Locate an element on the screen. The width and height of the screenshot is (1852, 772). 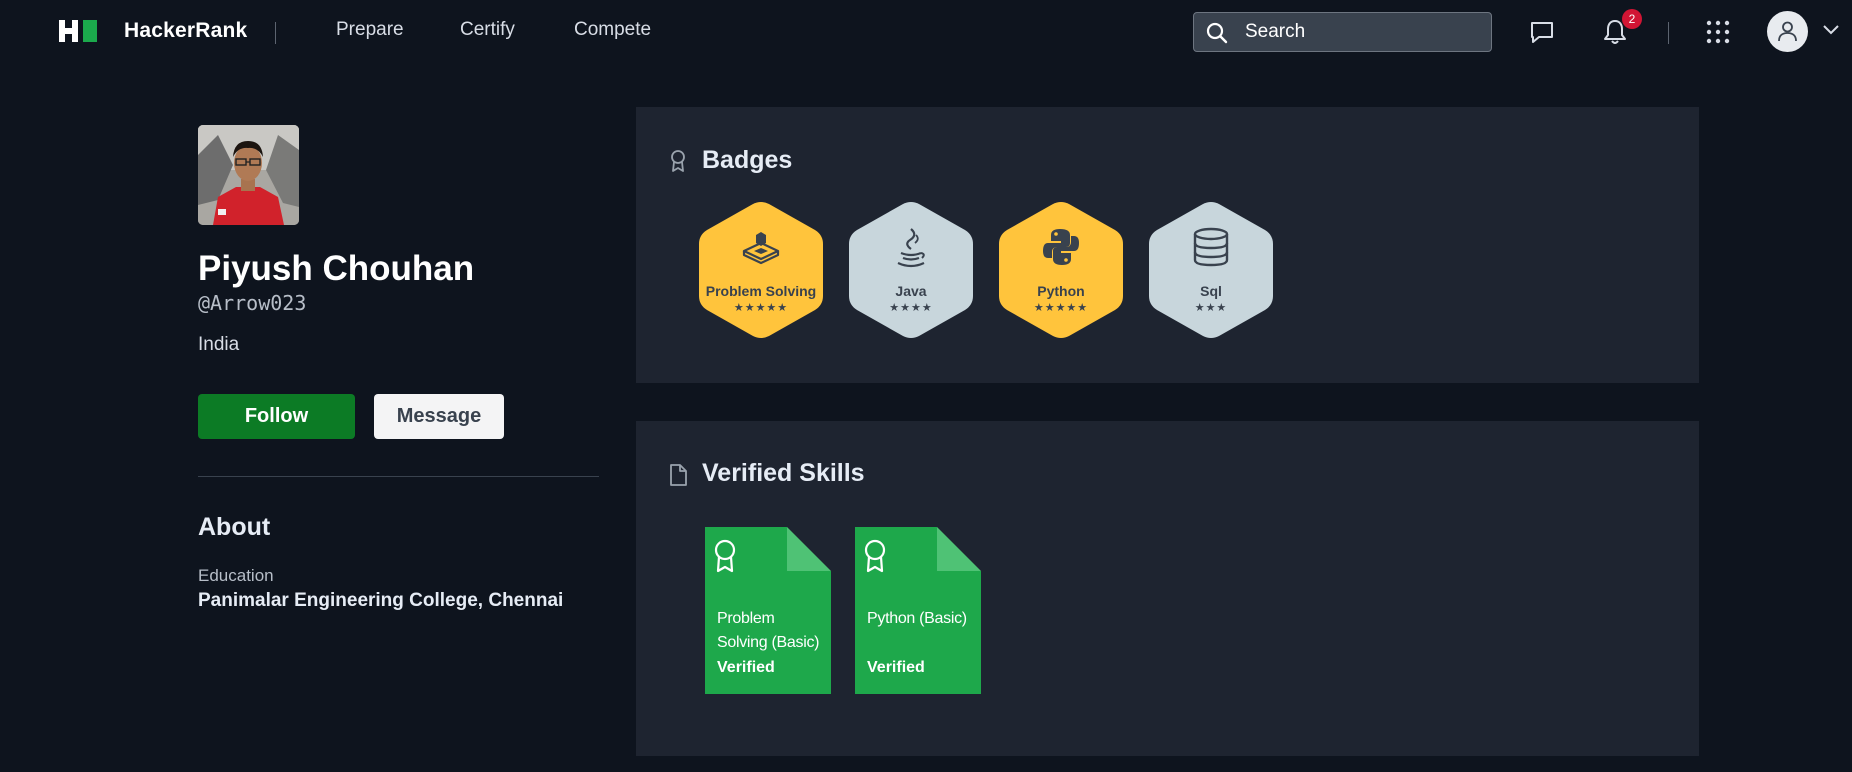
java-icon is located at coordinates (911, 250).